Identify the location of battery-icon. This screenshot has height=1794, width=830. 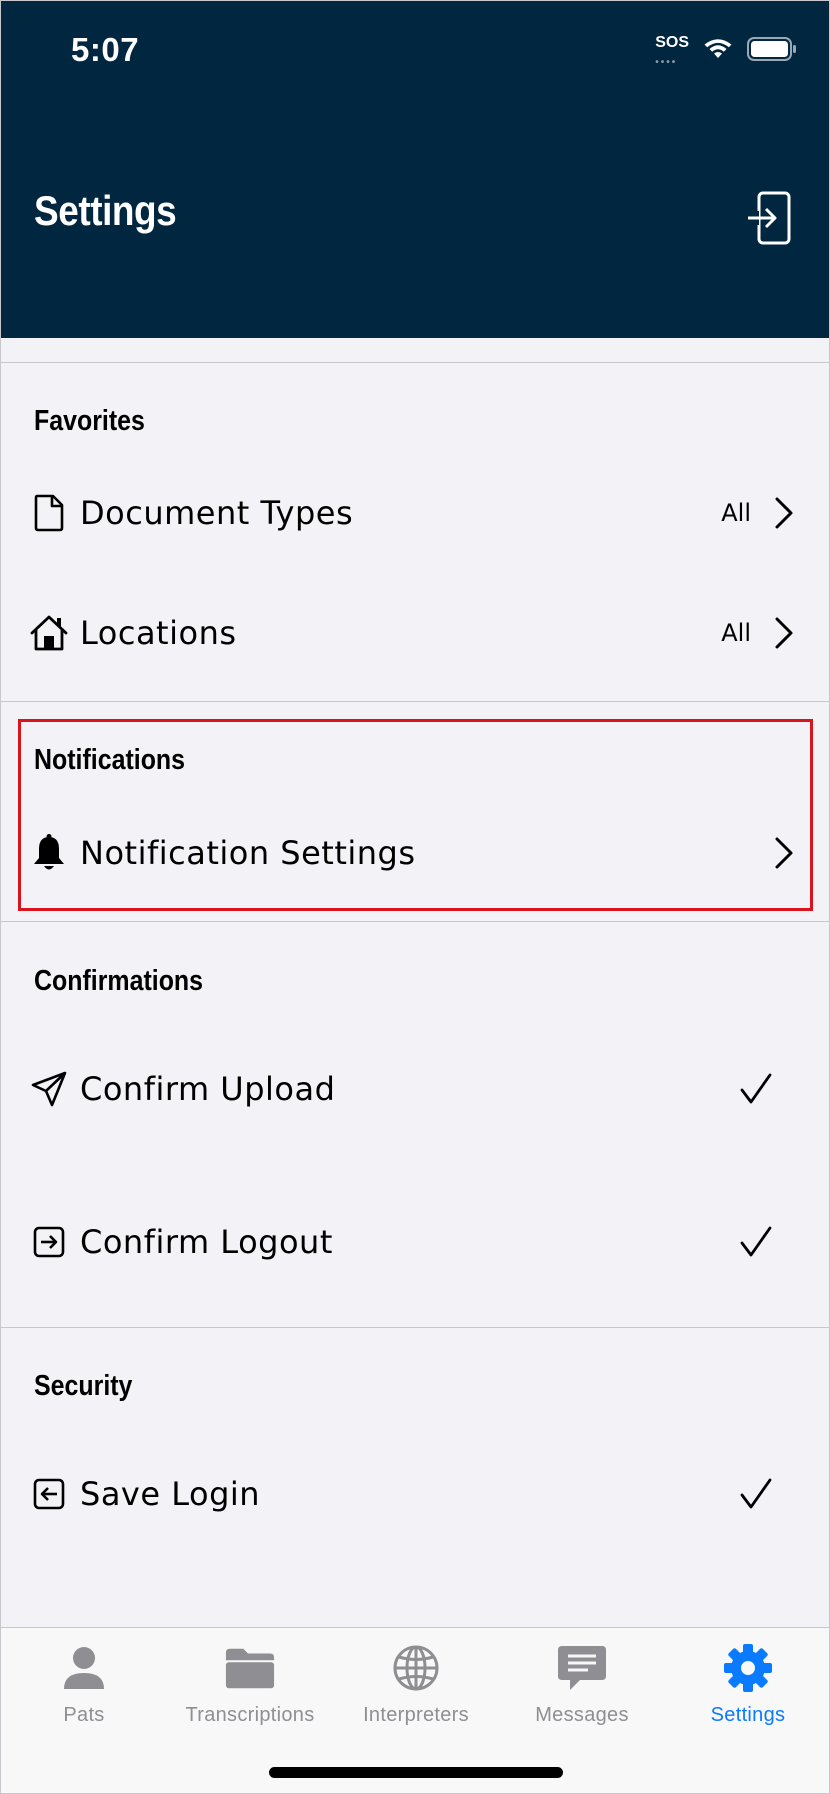
(771, 49).